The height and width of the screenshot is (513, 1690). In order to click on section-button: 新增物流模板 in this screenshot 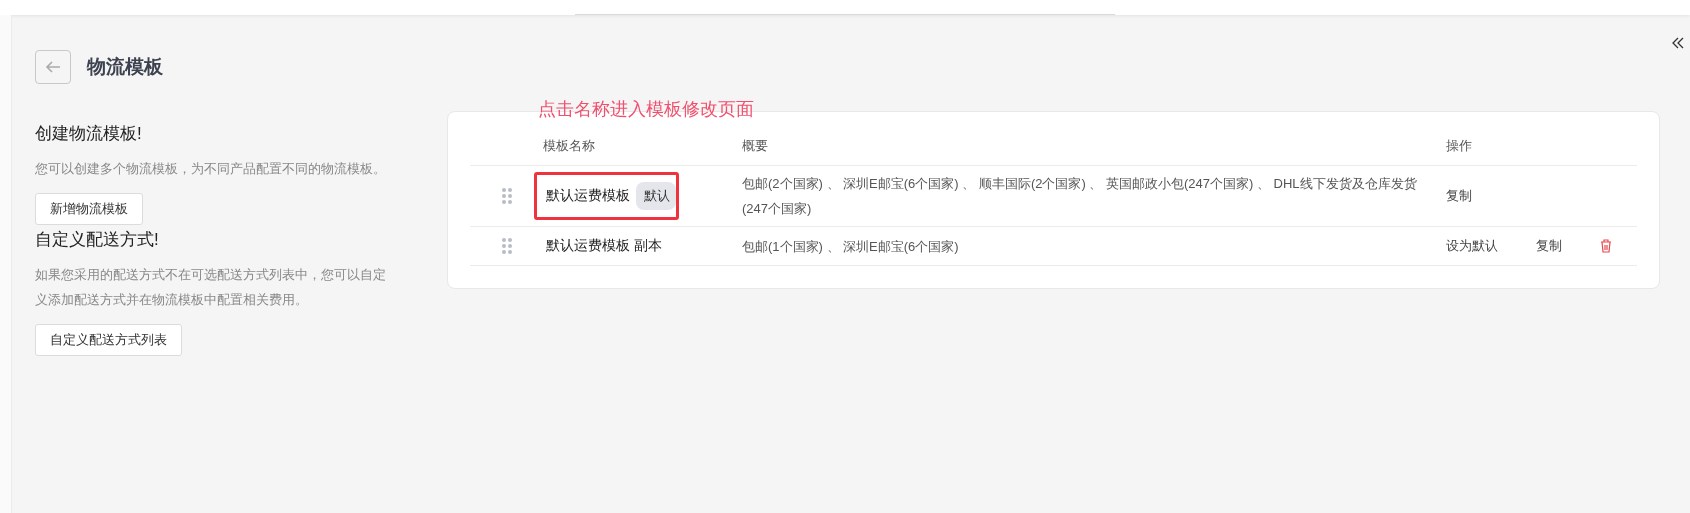, I will do `click(89, 209)`.